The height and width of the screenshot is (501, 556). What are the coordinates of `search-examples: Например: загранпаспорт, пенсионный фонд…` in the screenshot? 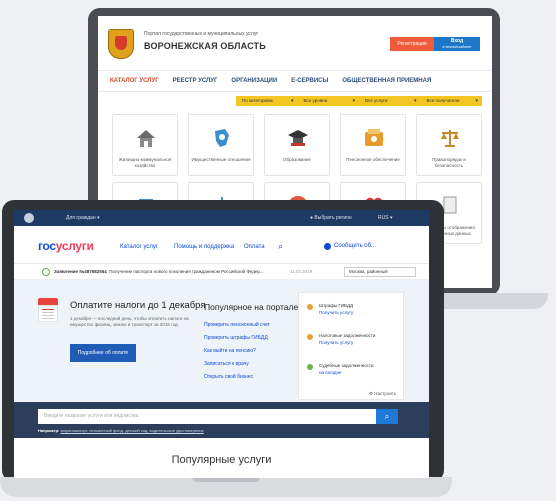 It's located at (121, 430).